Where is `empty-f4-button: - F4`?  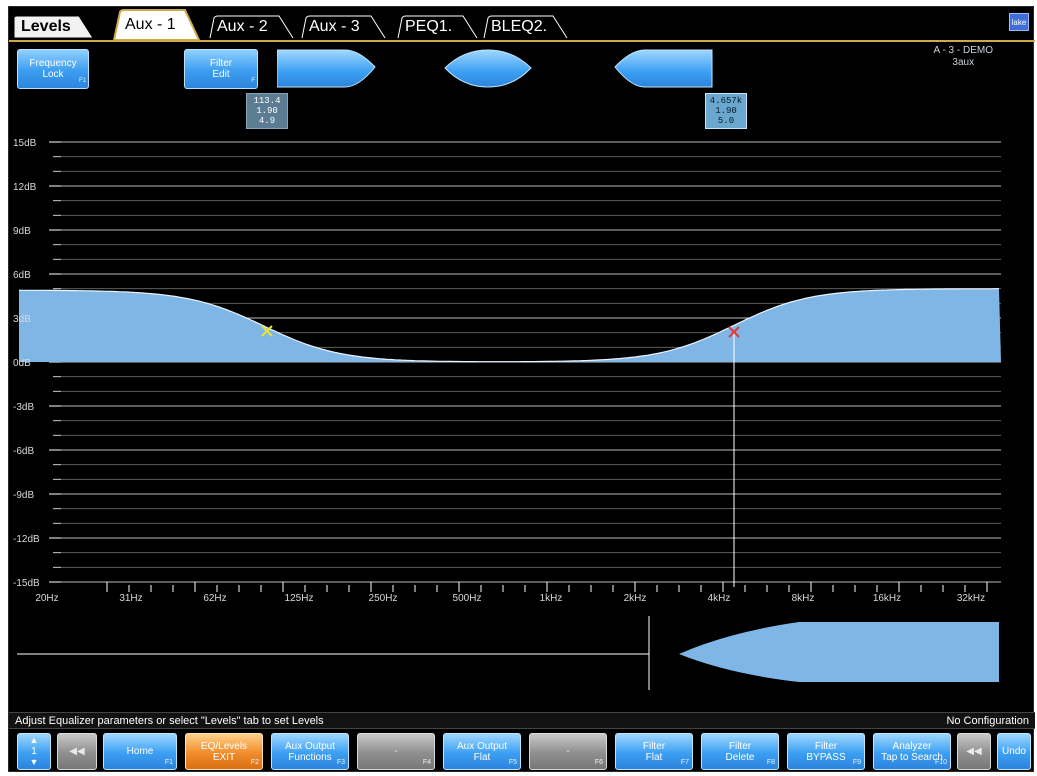
empty-f4-button: - F4 is located at coordinates (396, 751).